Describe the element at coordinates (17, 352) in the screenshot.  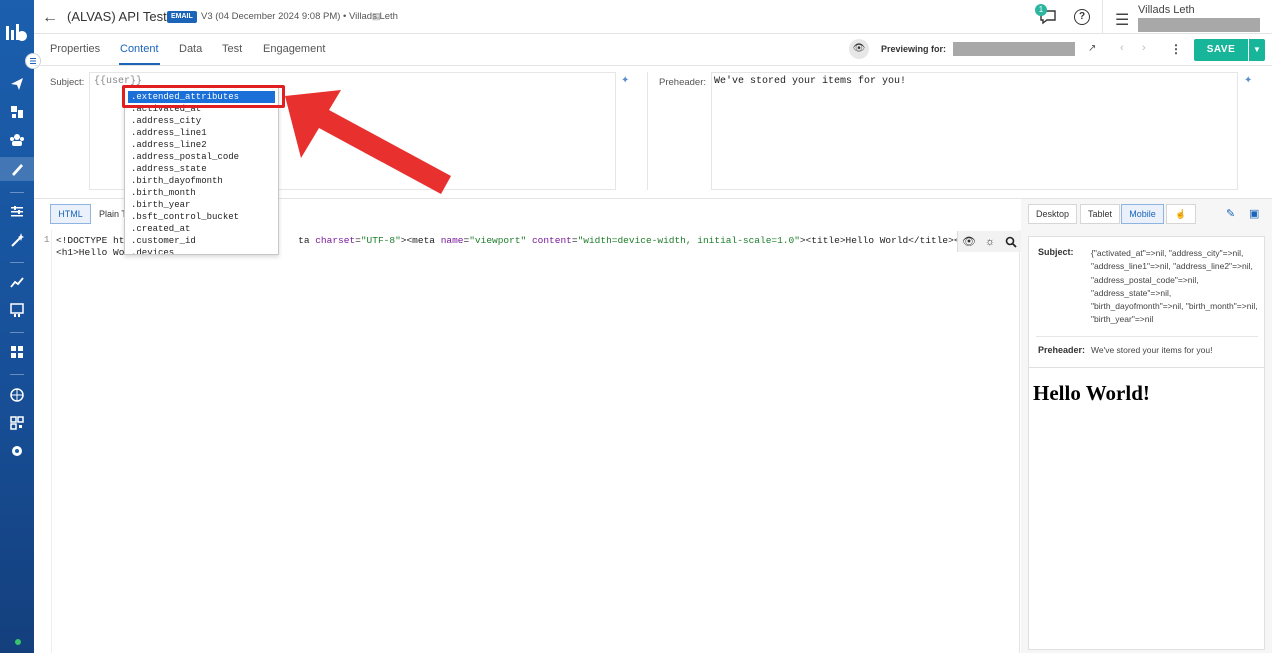
I see `apps-icon` at that location.